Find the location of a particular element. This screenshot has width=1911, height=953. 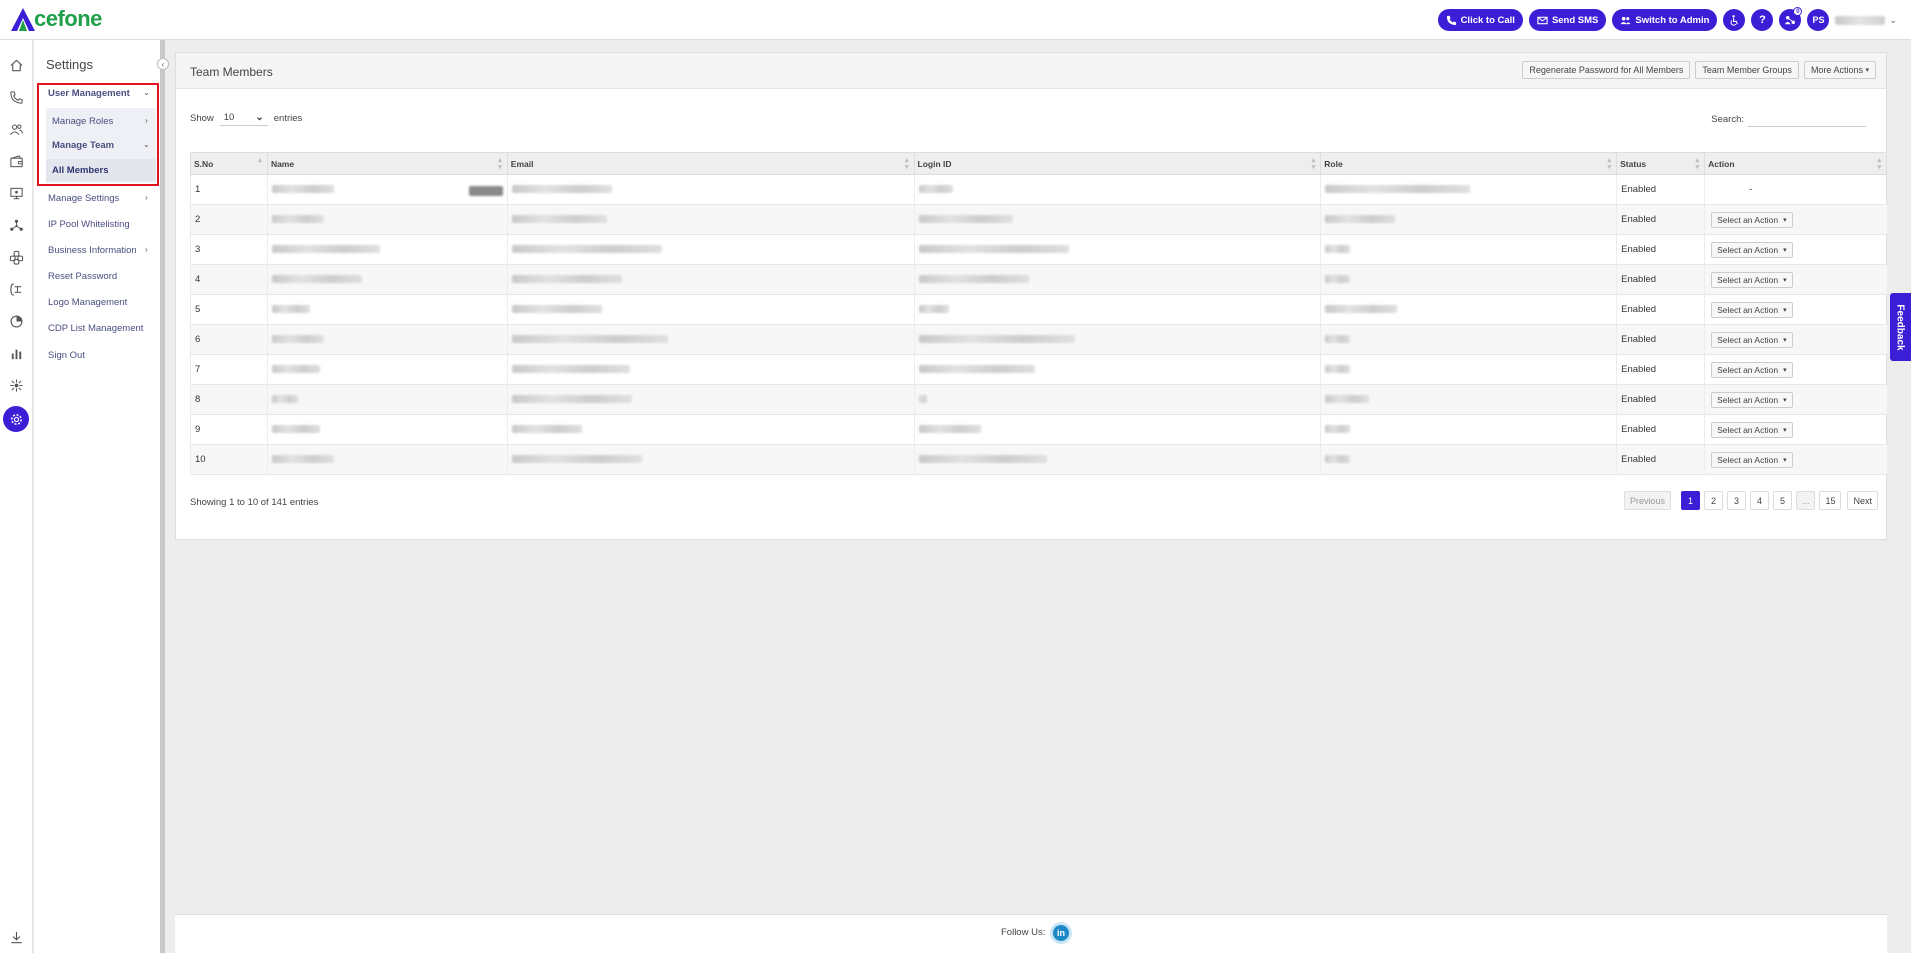

status-cell: Enabled is located at coordinates (1660, 459).